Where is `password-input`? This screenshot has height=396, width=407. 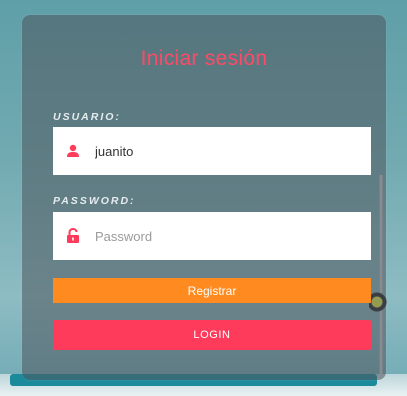 password-input is located at coordinates (233, 236).